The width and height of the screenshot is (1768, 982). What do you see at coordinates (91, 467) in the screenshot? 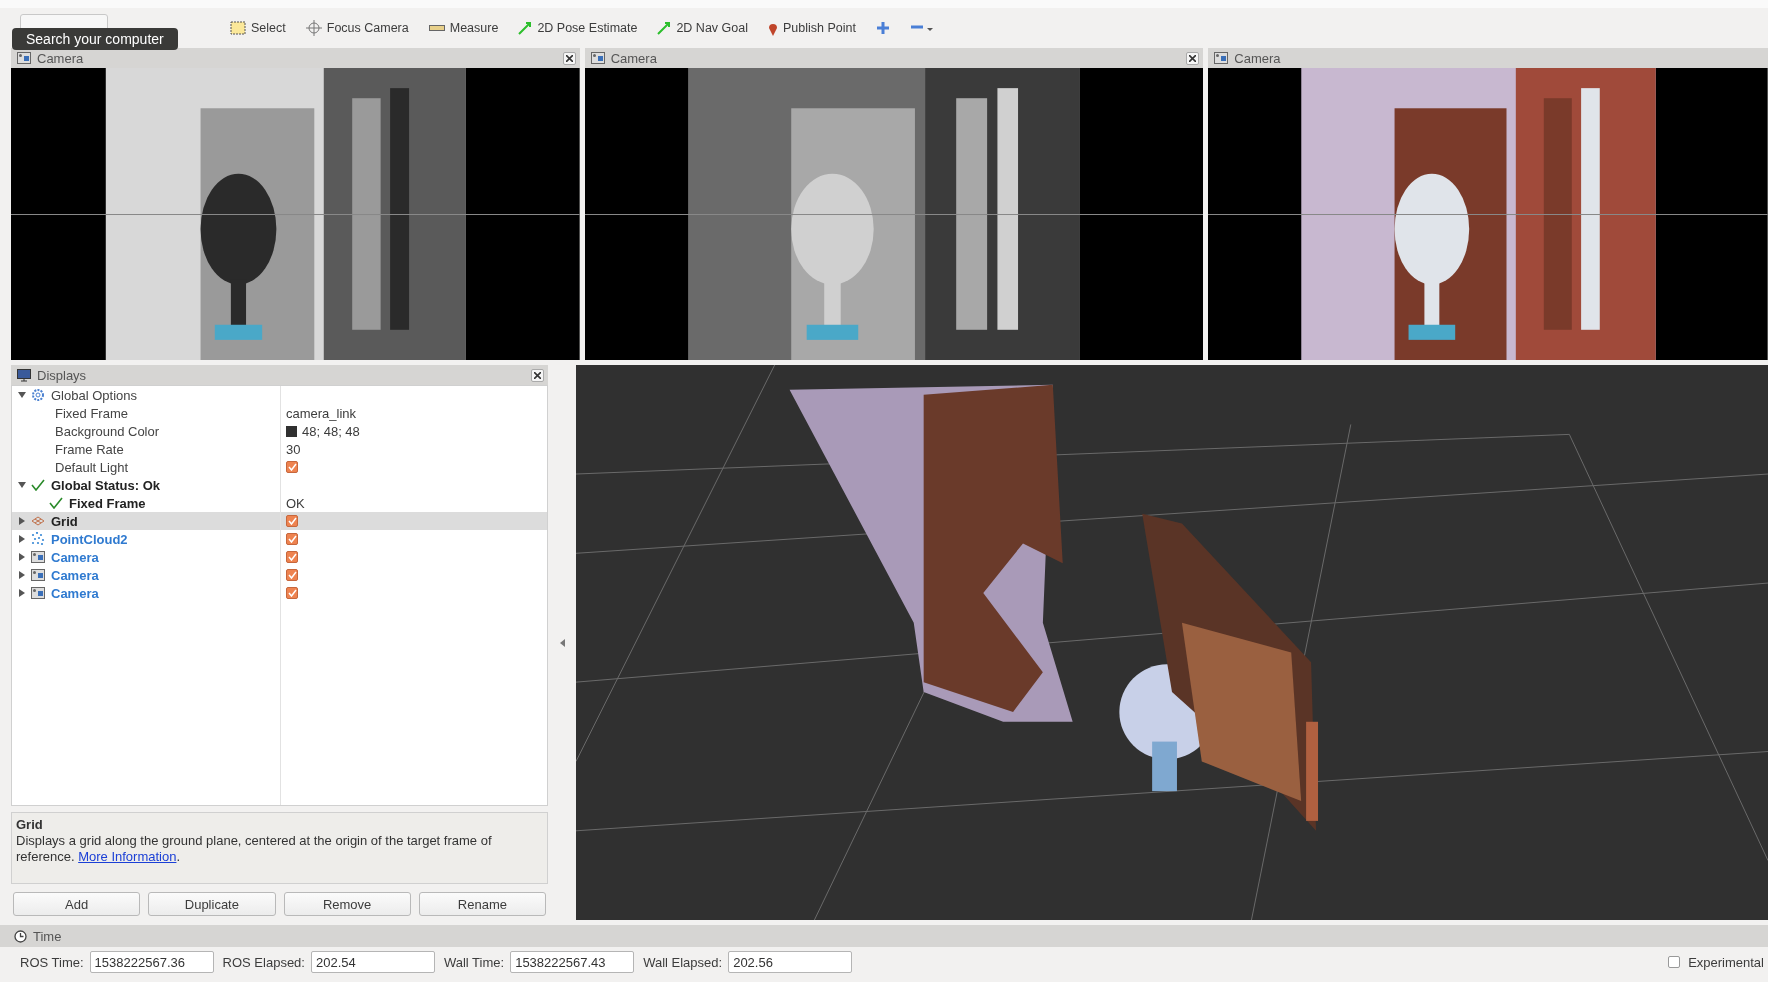
I see `tree-label: Default Light` at bounding box center [91, 467].